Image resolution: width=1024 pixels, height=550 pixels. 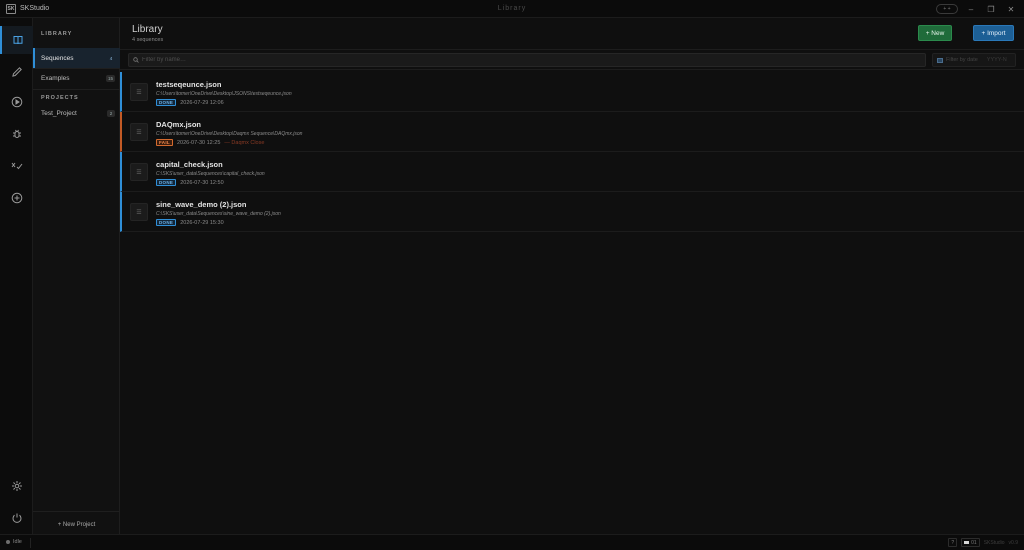 I want to click on minimize-button: –, so click(x=971, y=9).